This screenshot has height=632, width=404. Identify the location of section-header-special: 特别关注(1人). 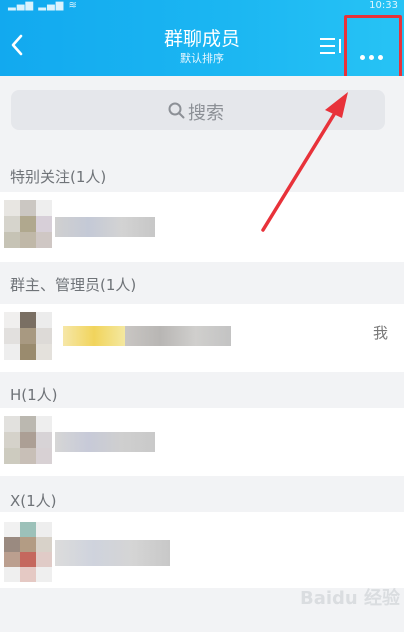
(202, 175).